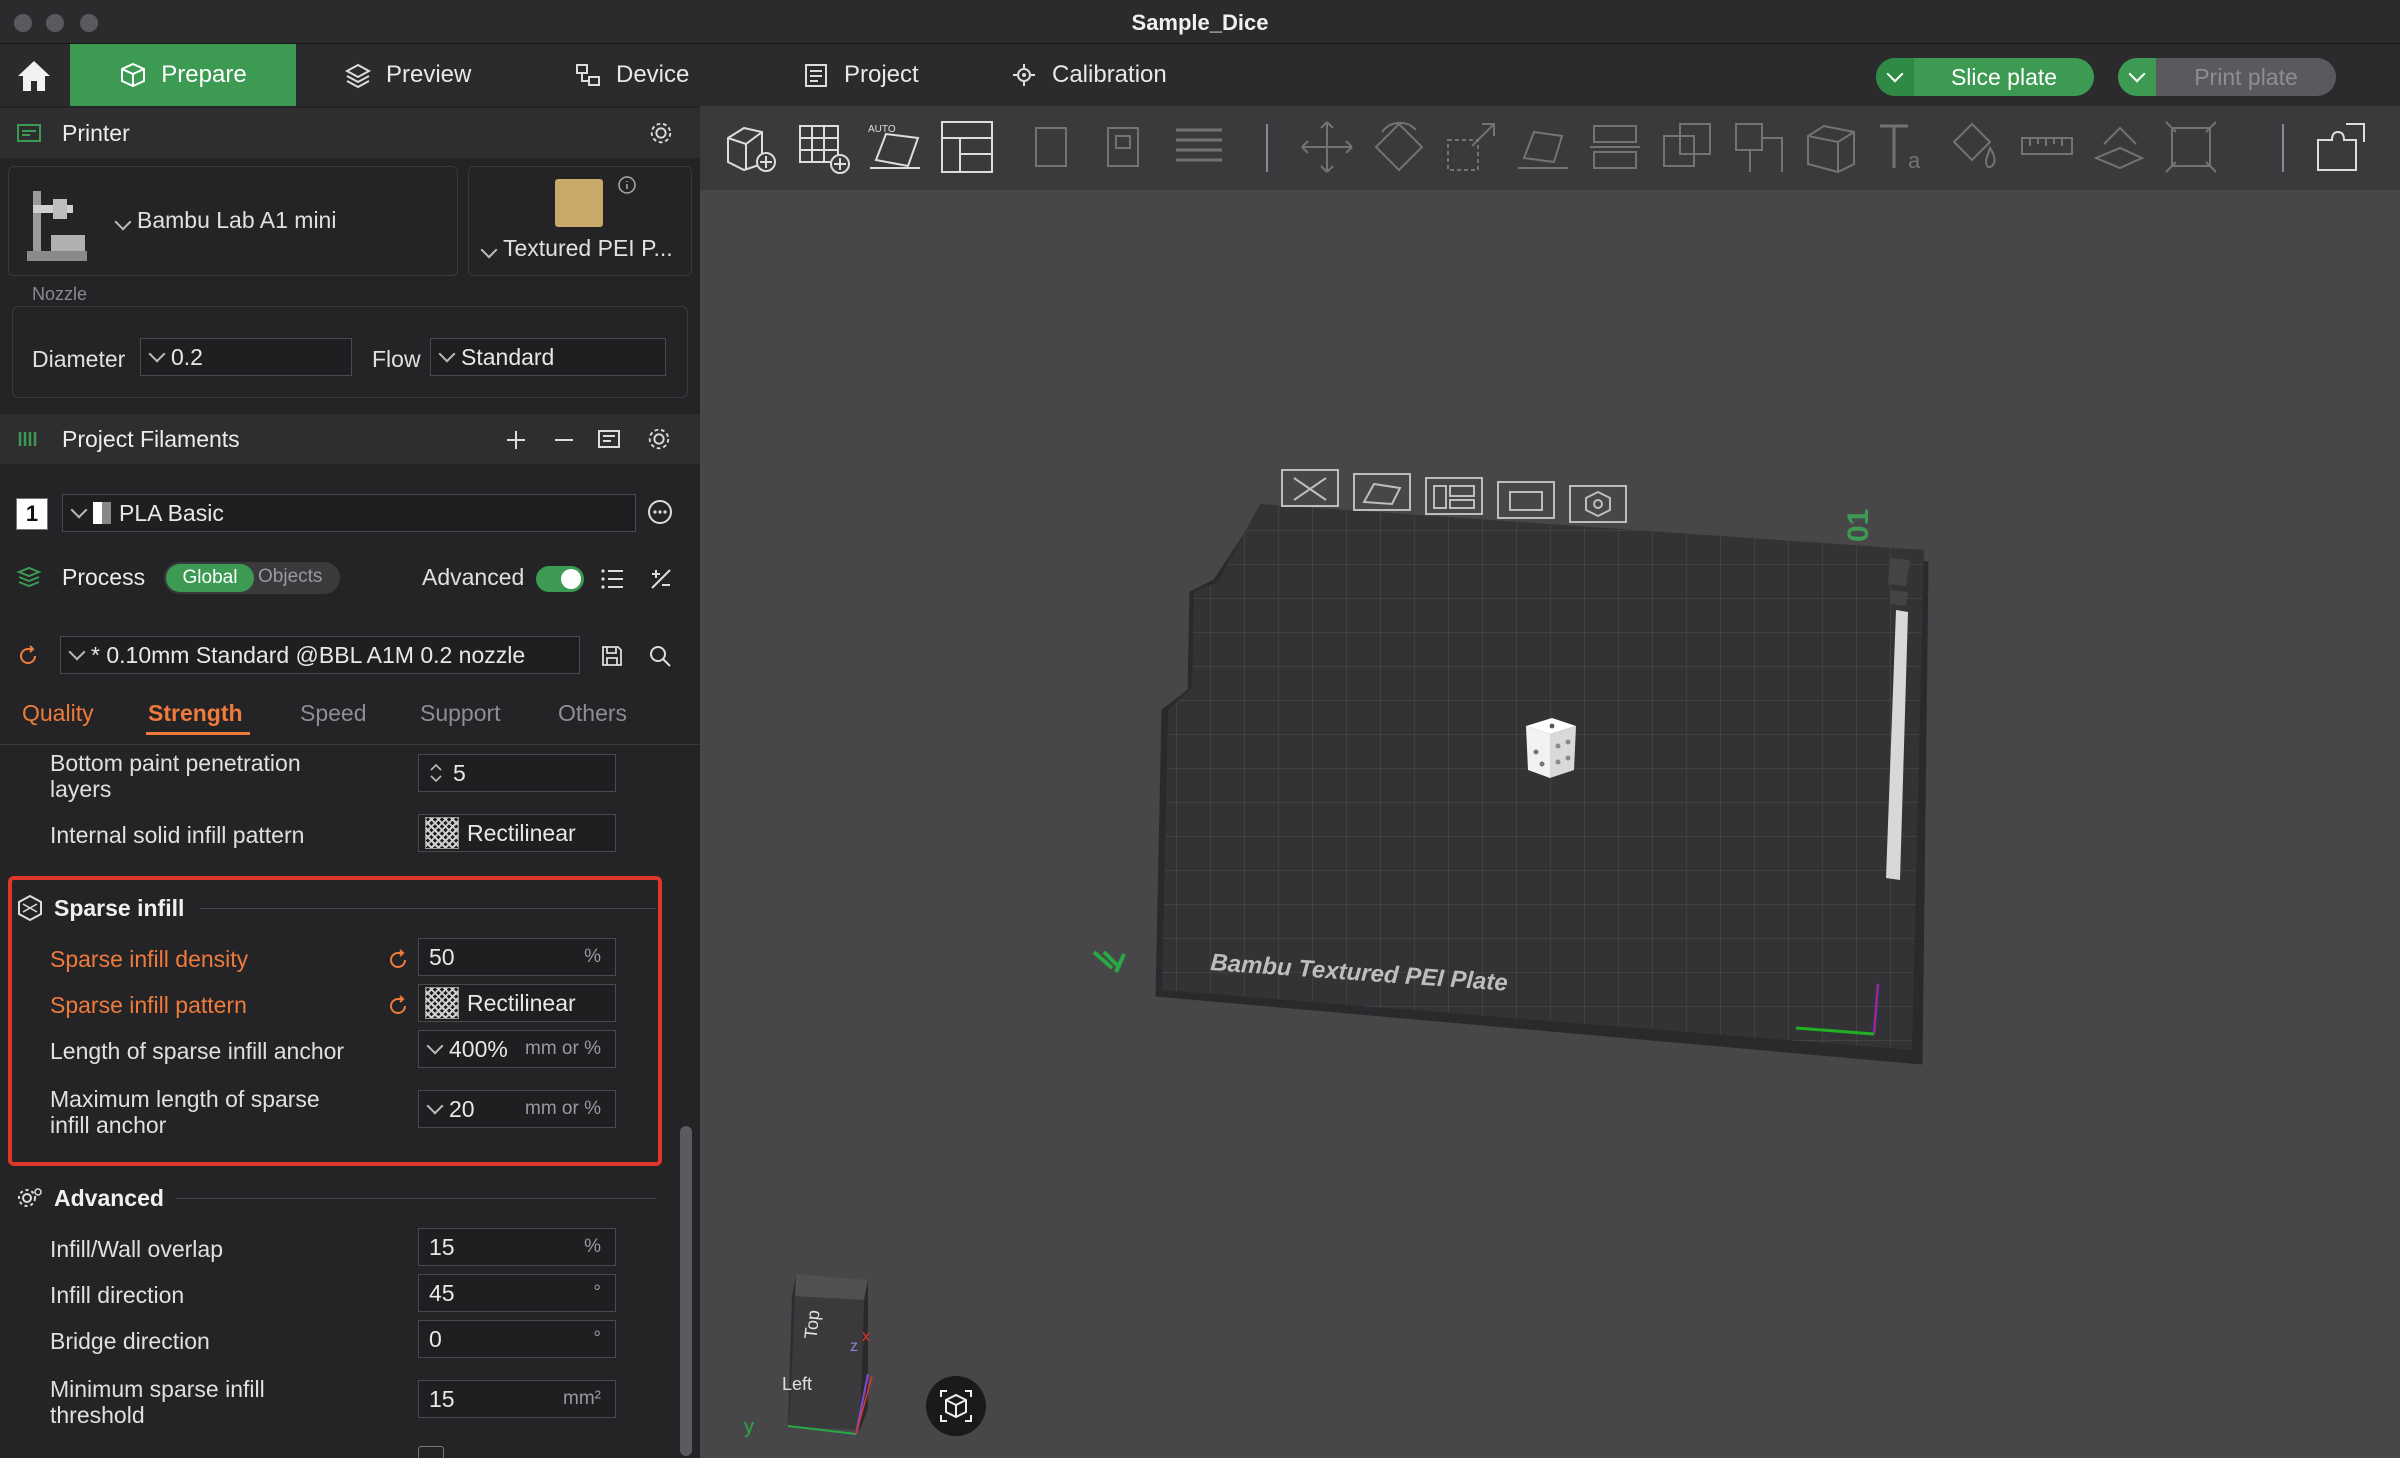 Image resolution: width=2400 pixels, height=1458 pixels. I want to click on home-icon, so click(34, 76).